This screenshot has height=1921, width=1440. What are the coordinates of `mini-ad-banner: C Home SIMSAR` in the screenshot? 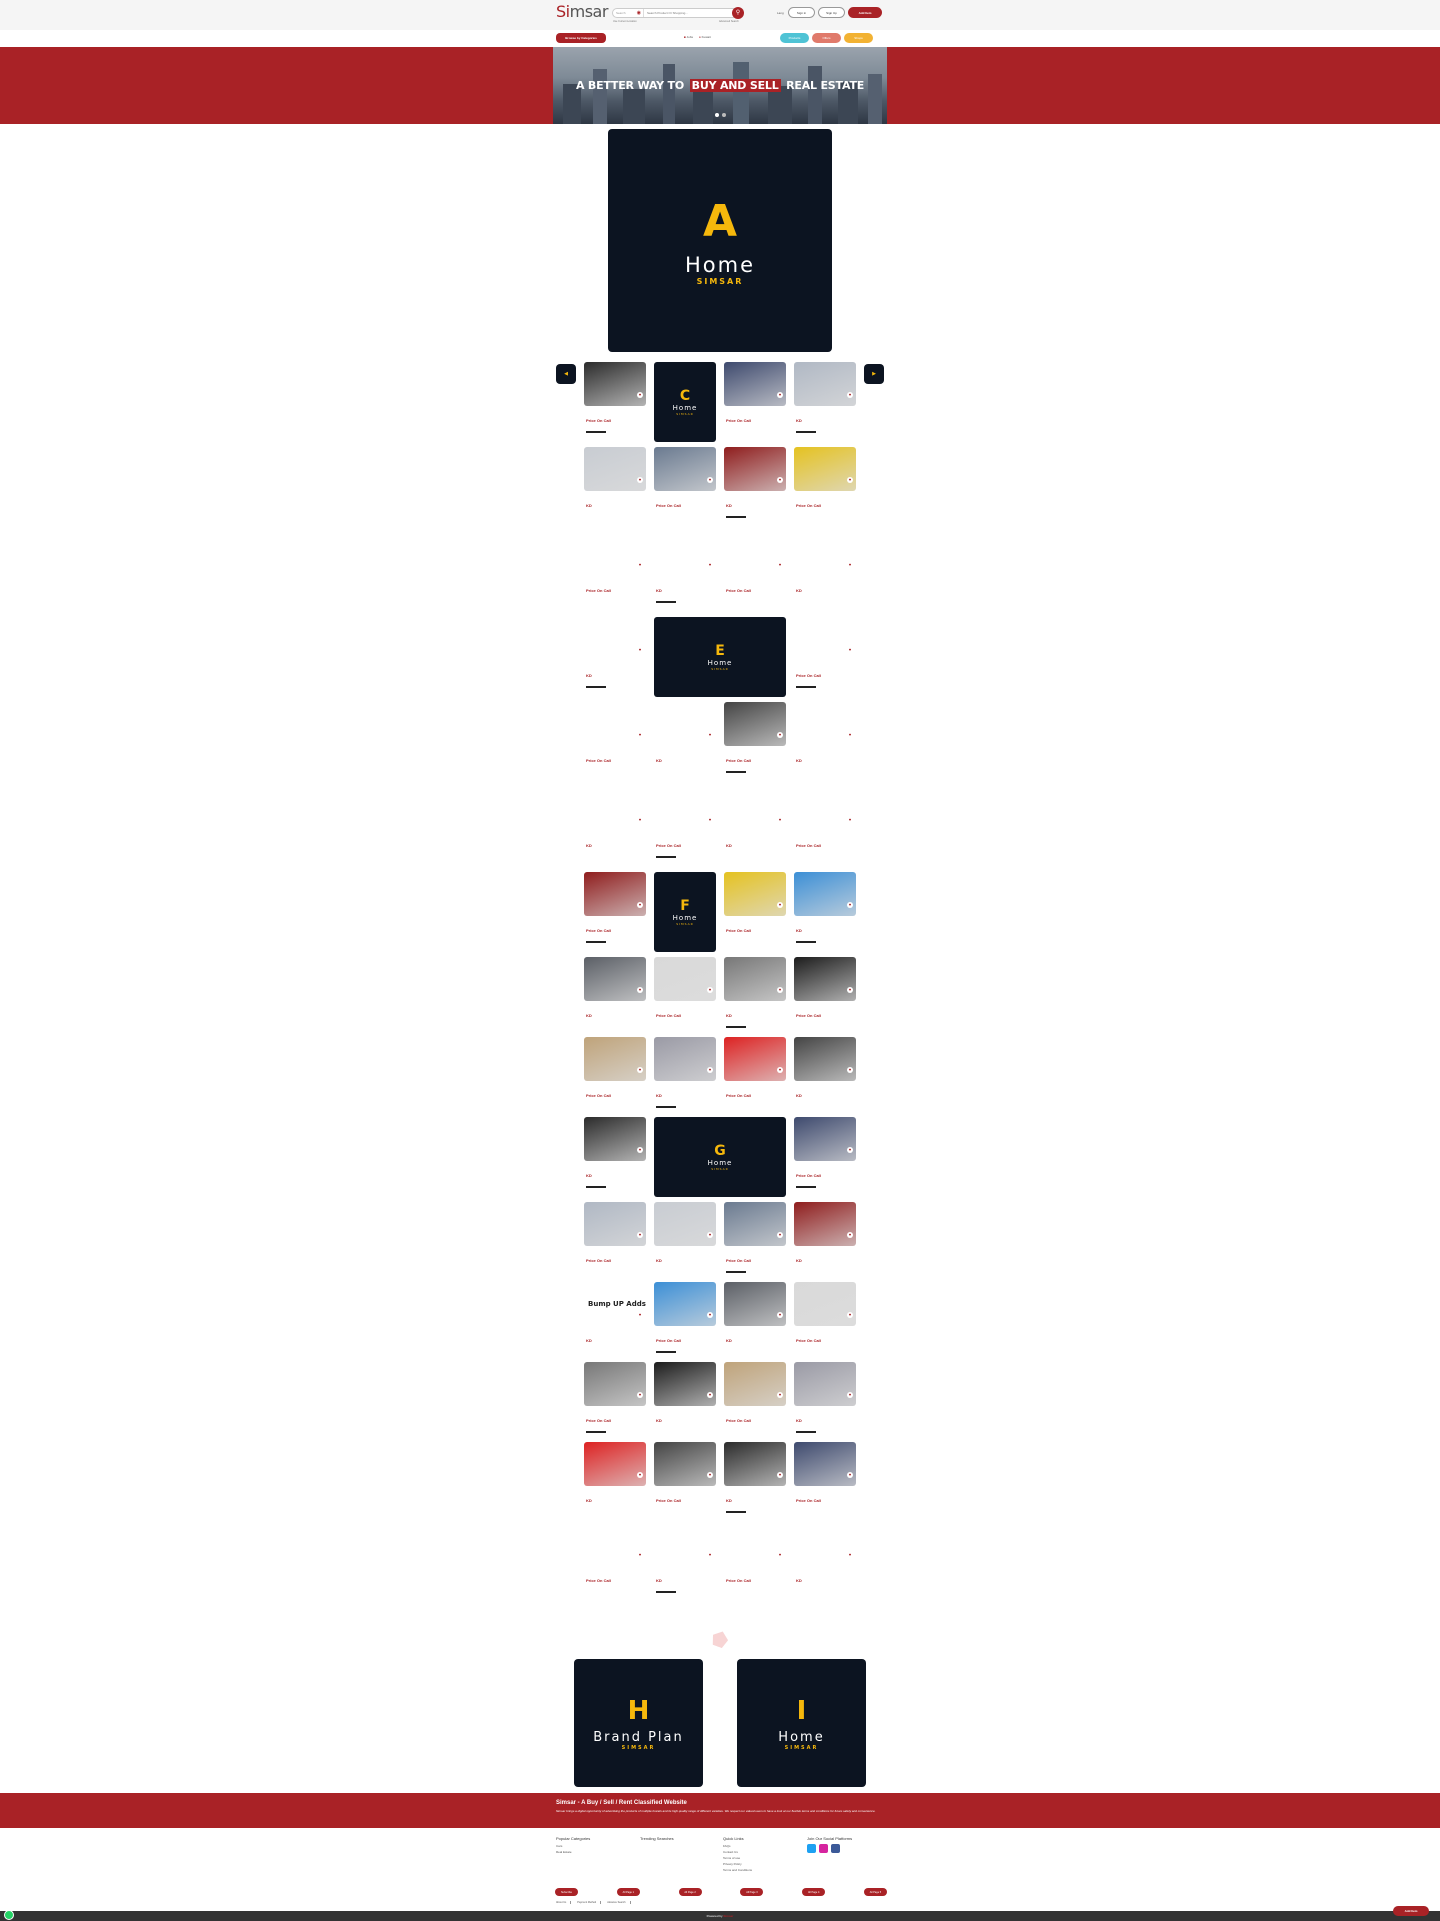 It's located at (685, 402).